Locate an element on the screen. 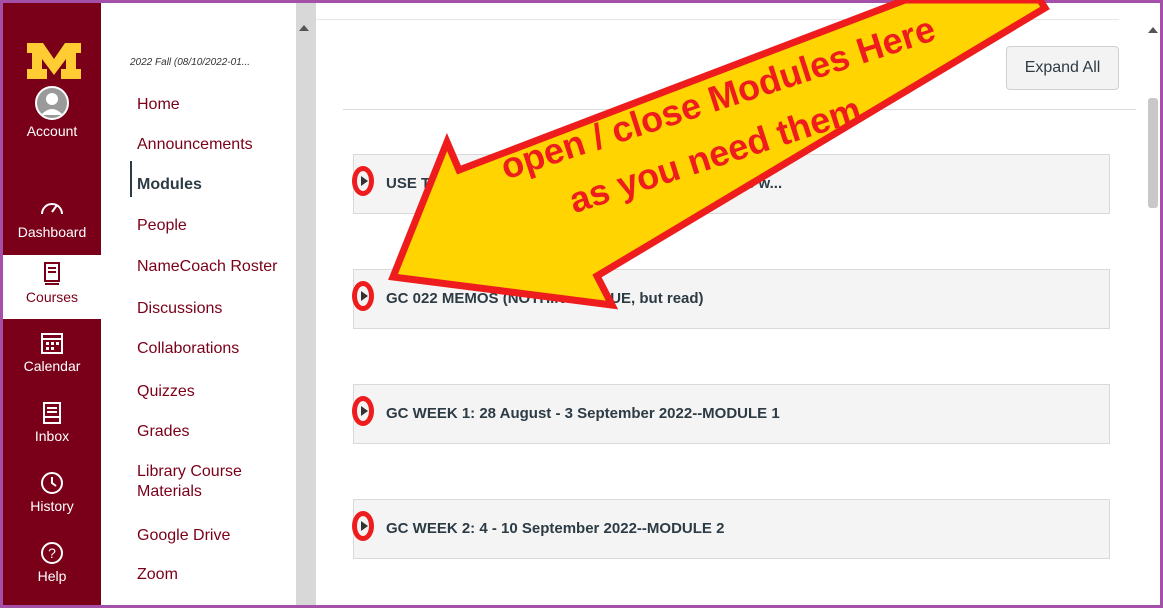 The width and height of the screenshot is (1163, 608). dashboard-gauge-icon is located at coordinates (52, 209).